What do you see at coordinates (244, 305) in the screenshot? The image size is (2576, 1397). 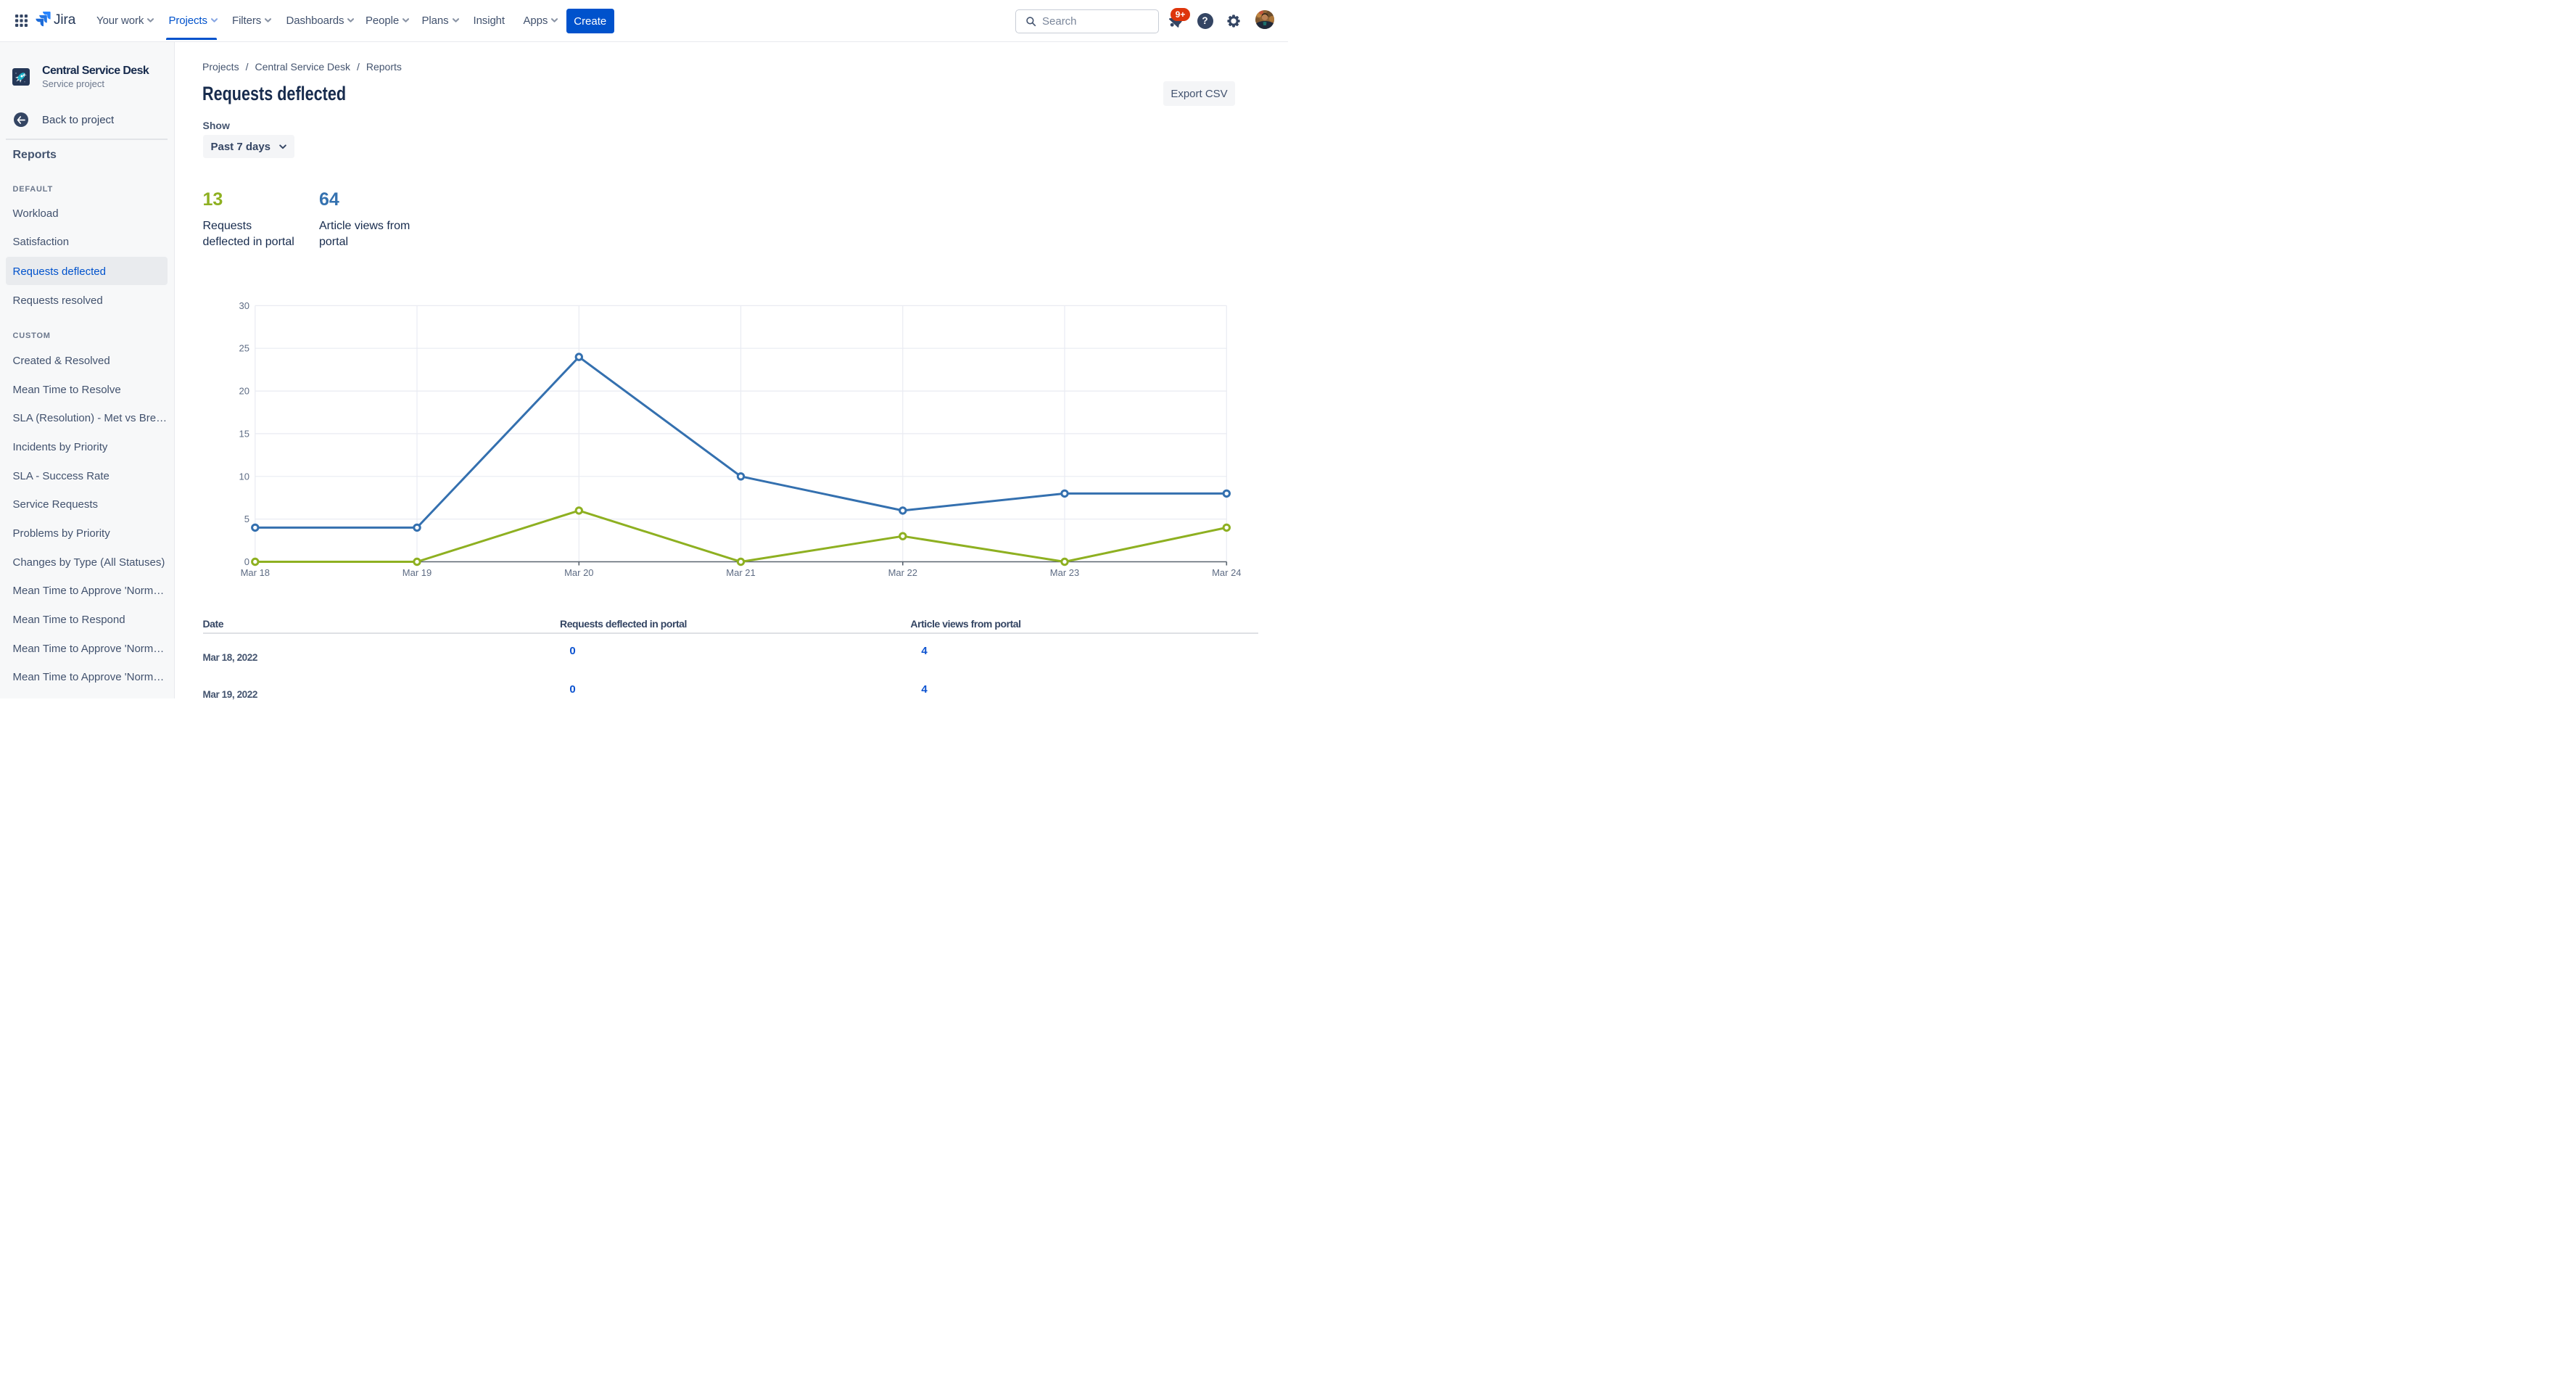 I see `svg-text: 30` at bounding box center [244, 305].